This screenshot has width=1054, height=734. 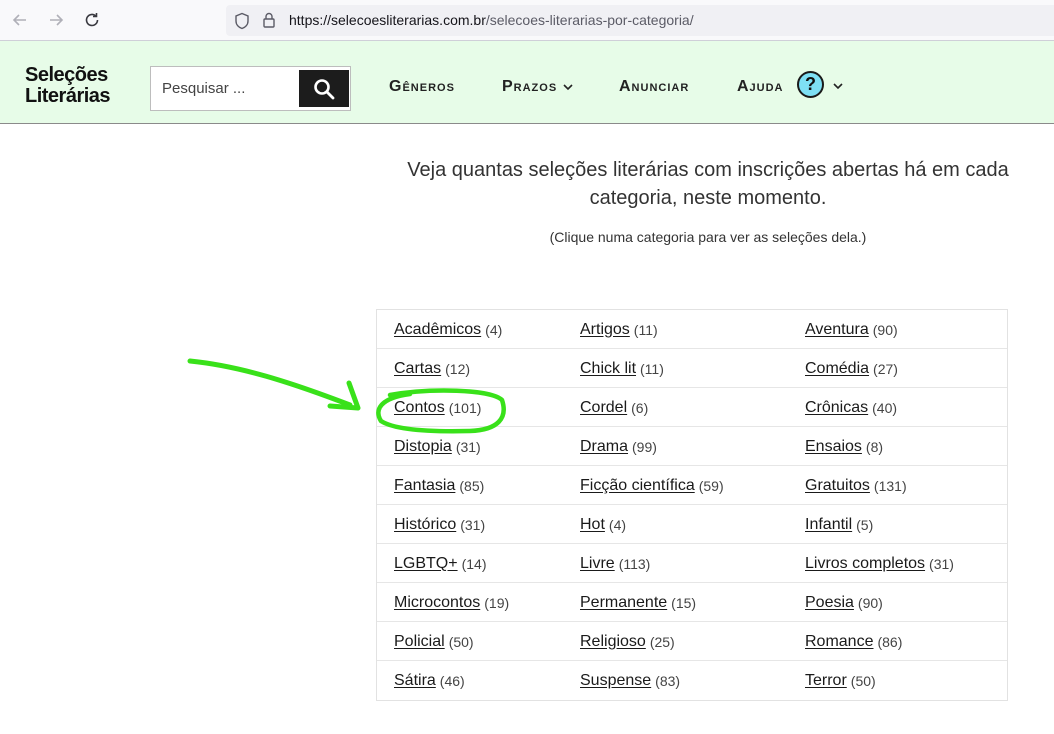 I want to click on reload-button, so click(x=92, y=20).